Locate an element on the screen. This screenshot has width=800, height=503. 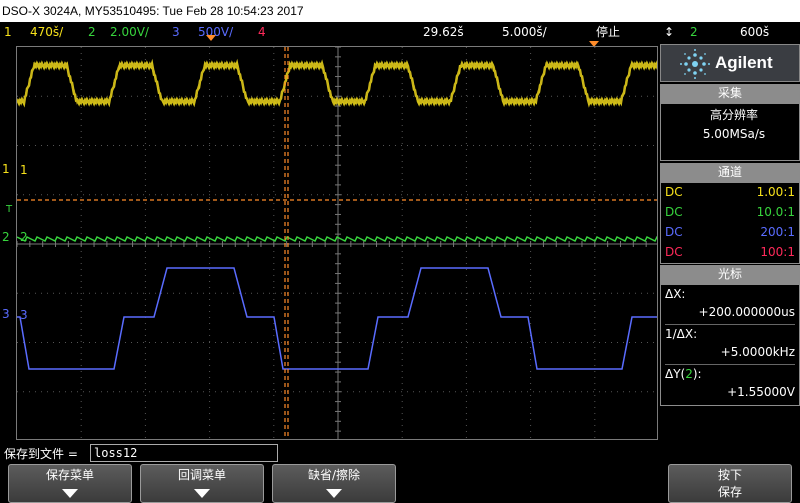
dy-label-text: ΔY(2): is located at coordinates (683, 374).